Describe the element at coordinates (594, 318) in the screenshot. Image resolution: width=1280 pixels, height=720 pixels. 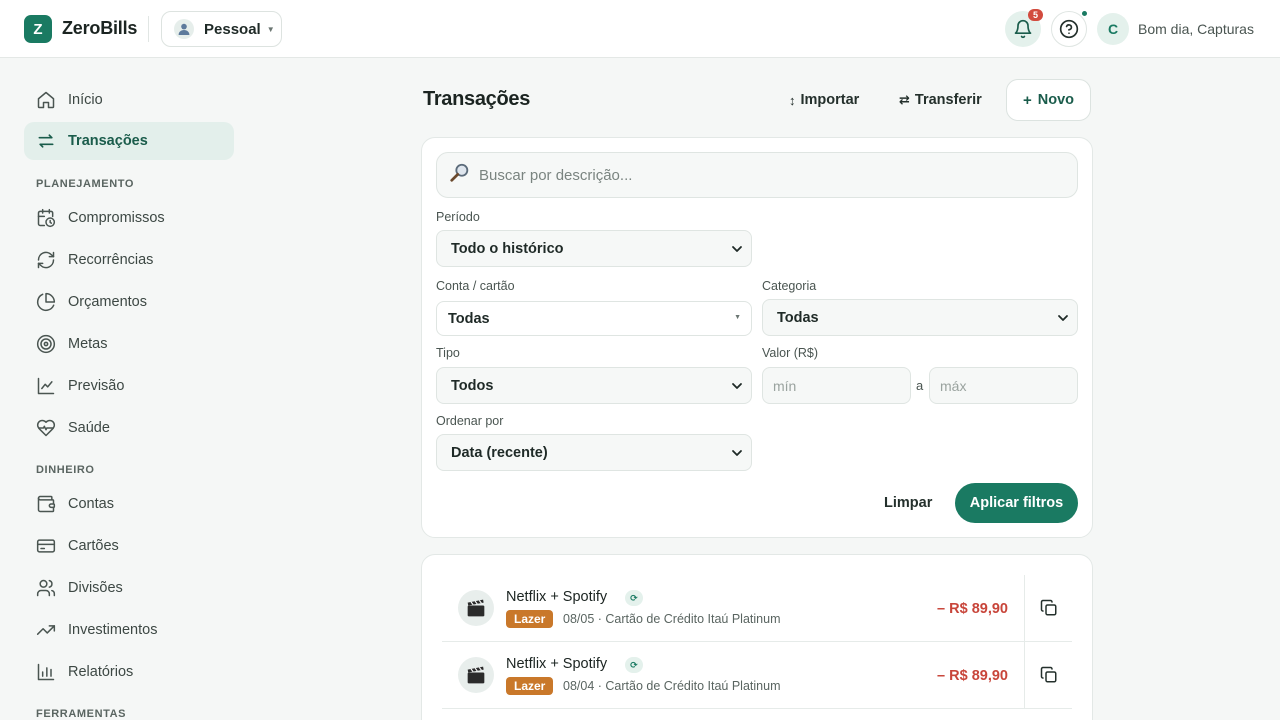
I see `conta-select: Todas ▼` at that location.